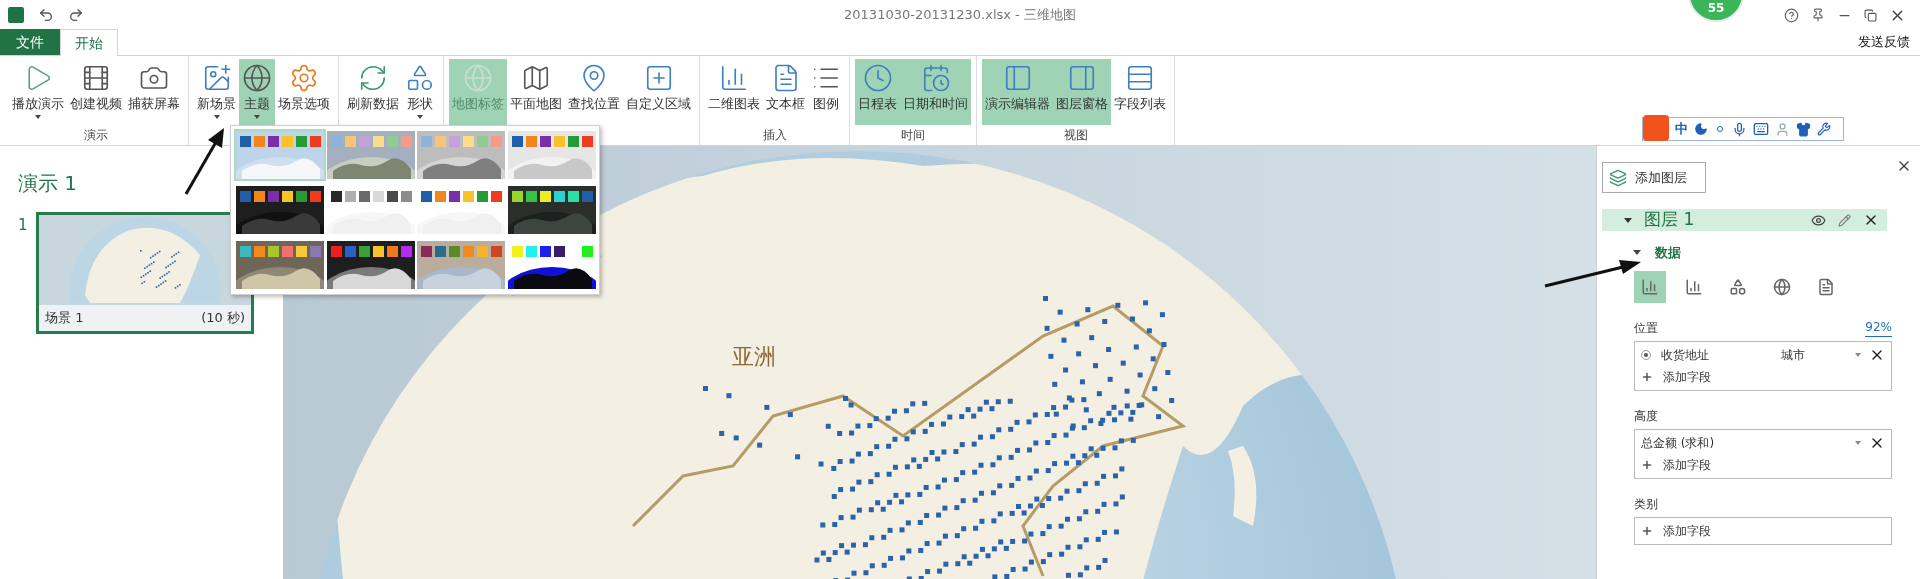 This screenshot has width=1920, height=579. What do you see at coordinates (913, 135) in the screenshot?
I see `group-label: 时间` at bounding box center [913, 135].